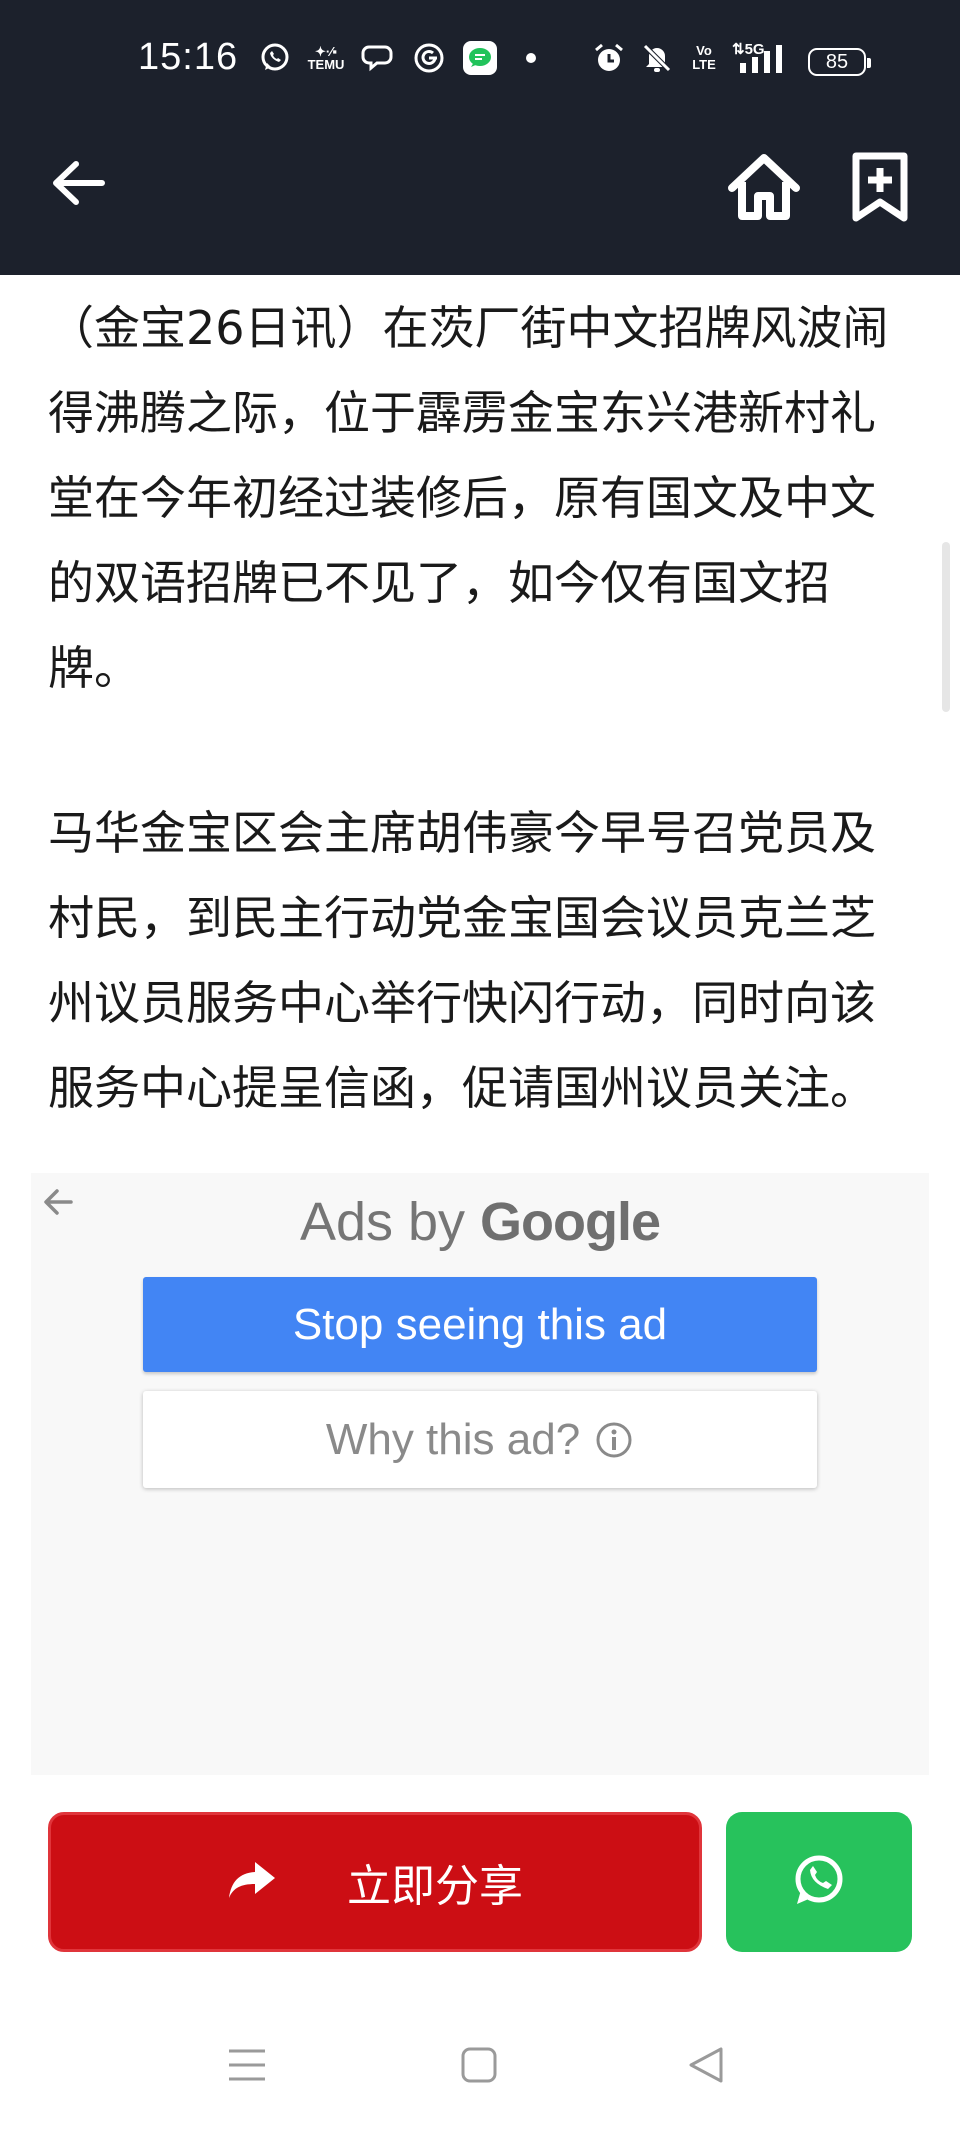 This screenshot has width=960, height=2133. What do you see at coordinates (429, 58) in the screenshot?
I see `grammarly-icon` at bounding box center [429, 58].